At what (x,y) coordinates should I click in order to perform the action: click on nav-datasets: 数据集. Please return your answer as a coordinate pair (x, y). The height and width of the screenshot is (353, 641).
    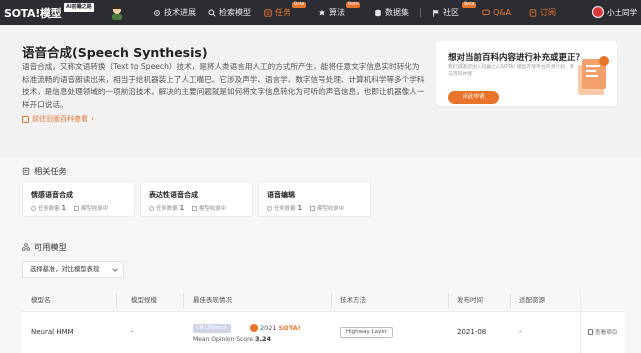
    Looking at the image, I should click on (391, 12).